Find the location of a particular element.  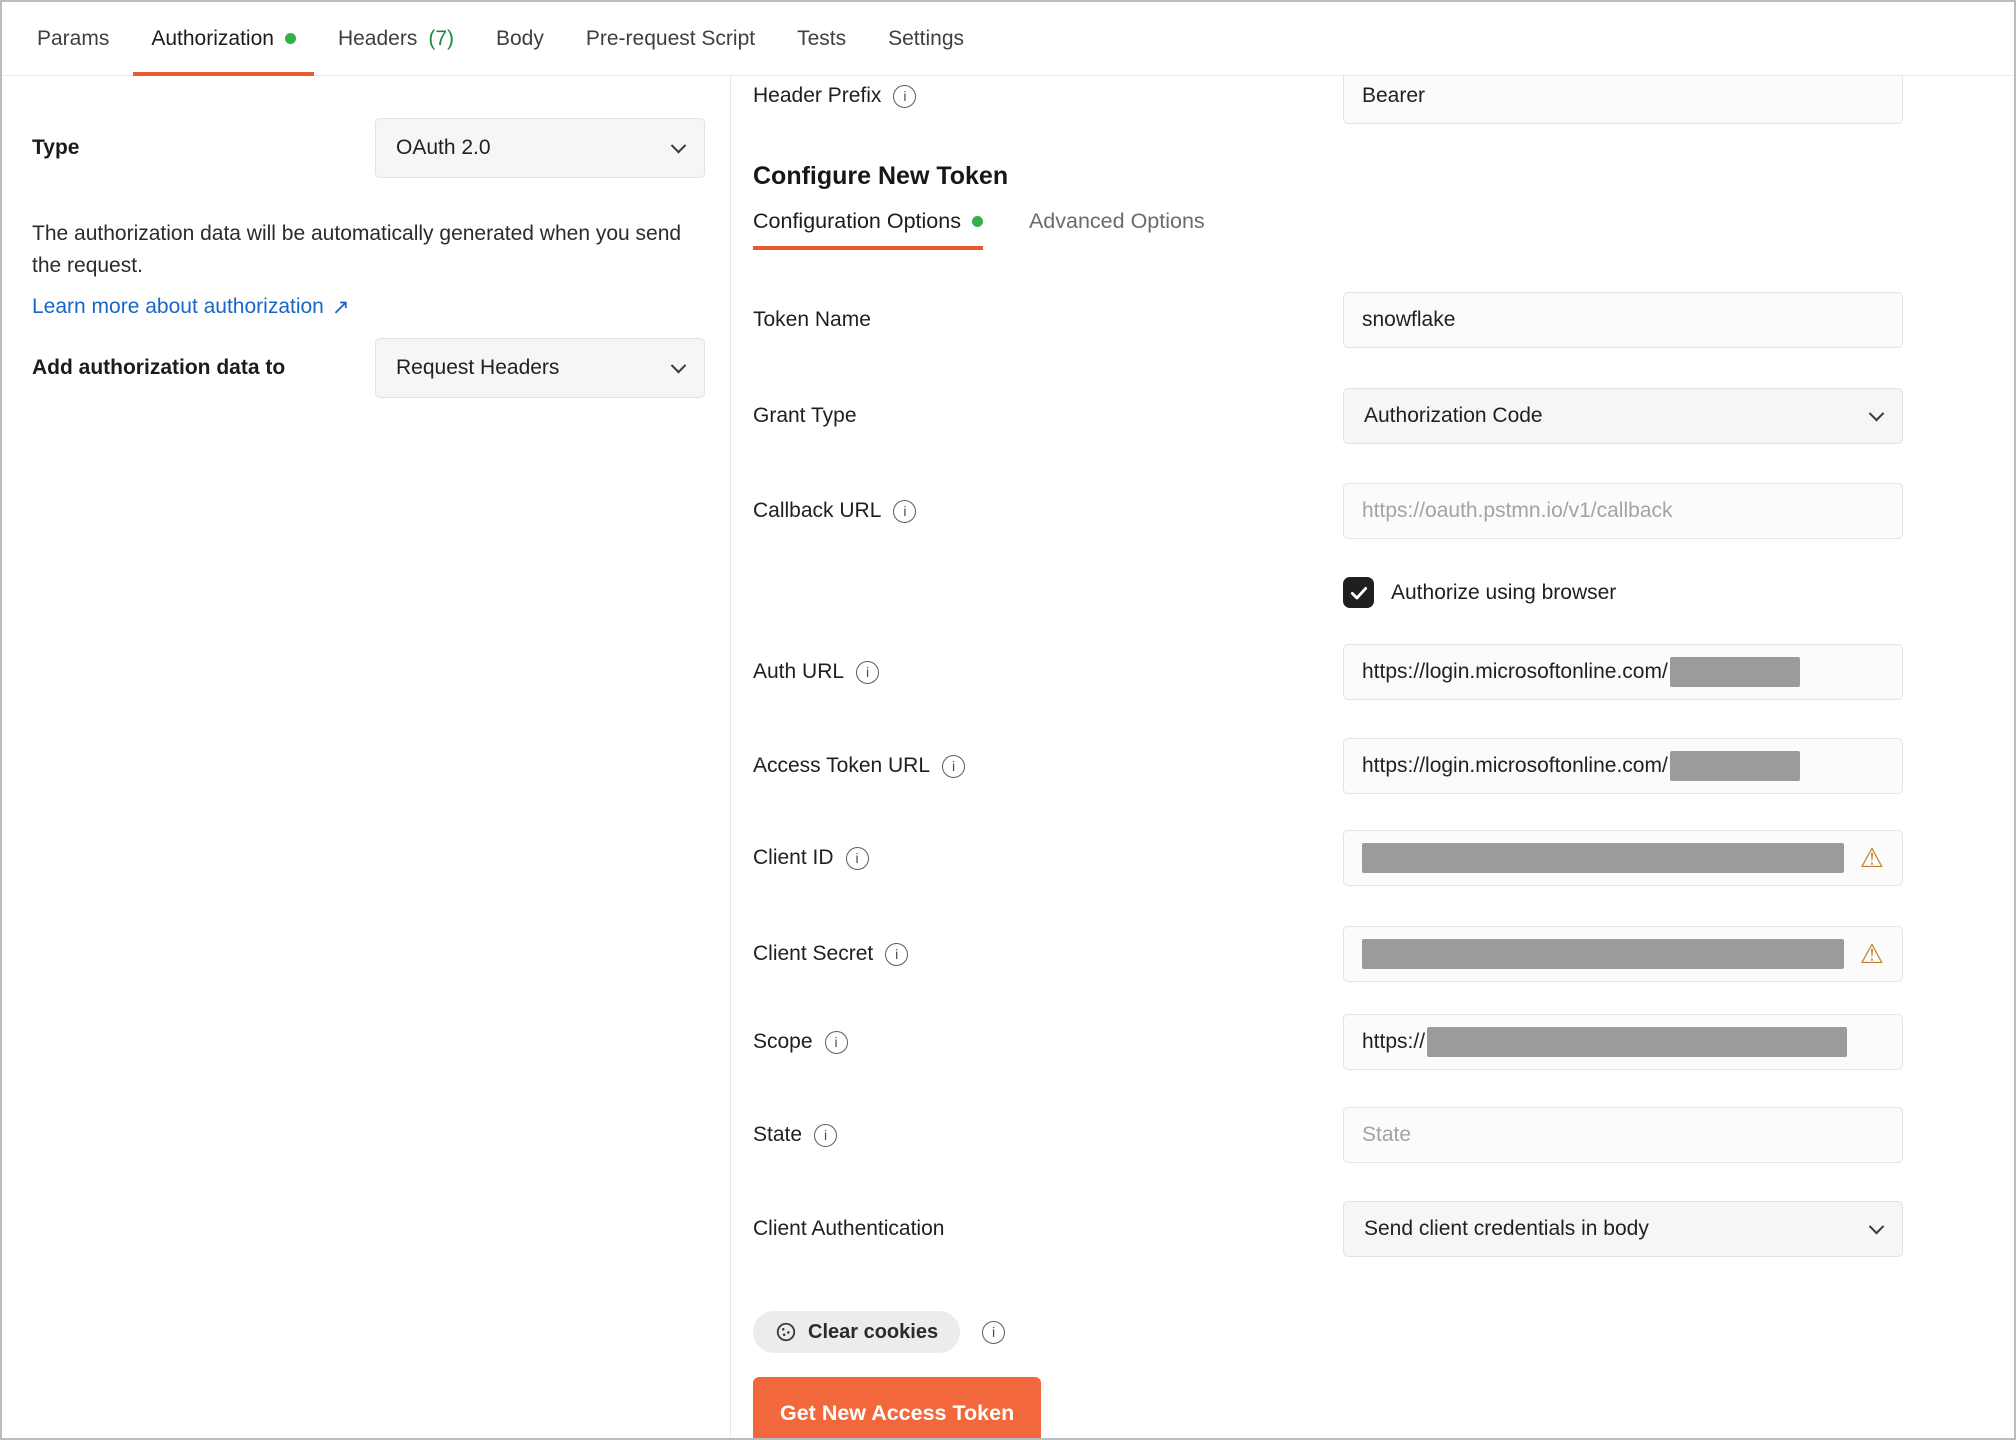

auth-url-input: https://login.microsoftonline.com/ is located at coordinates (1623, 672).